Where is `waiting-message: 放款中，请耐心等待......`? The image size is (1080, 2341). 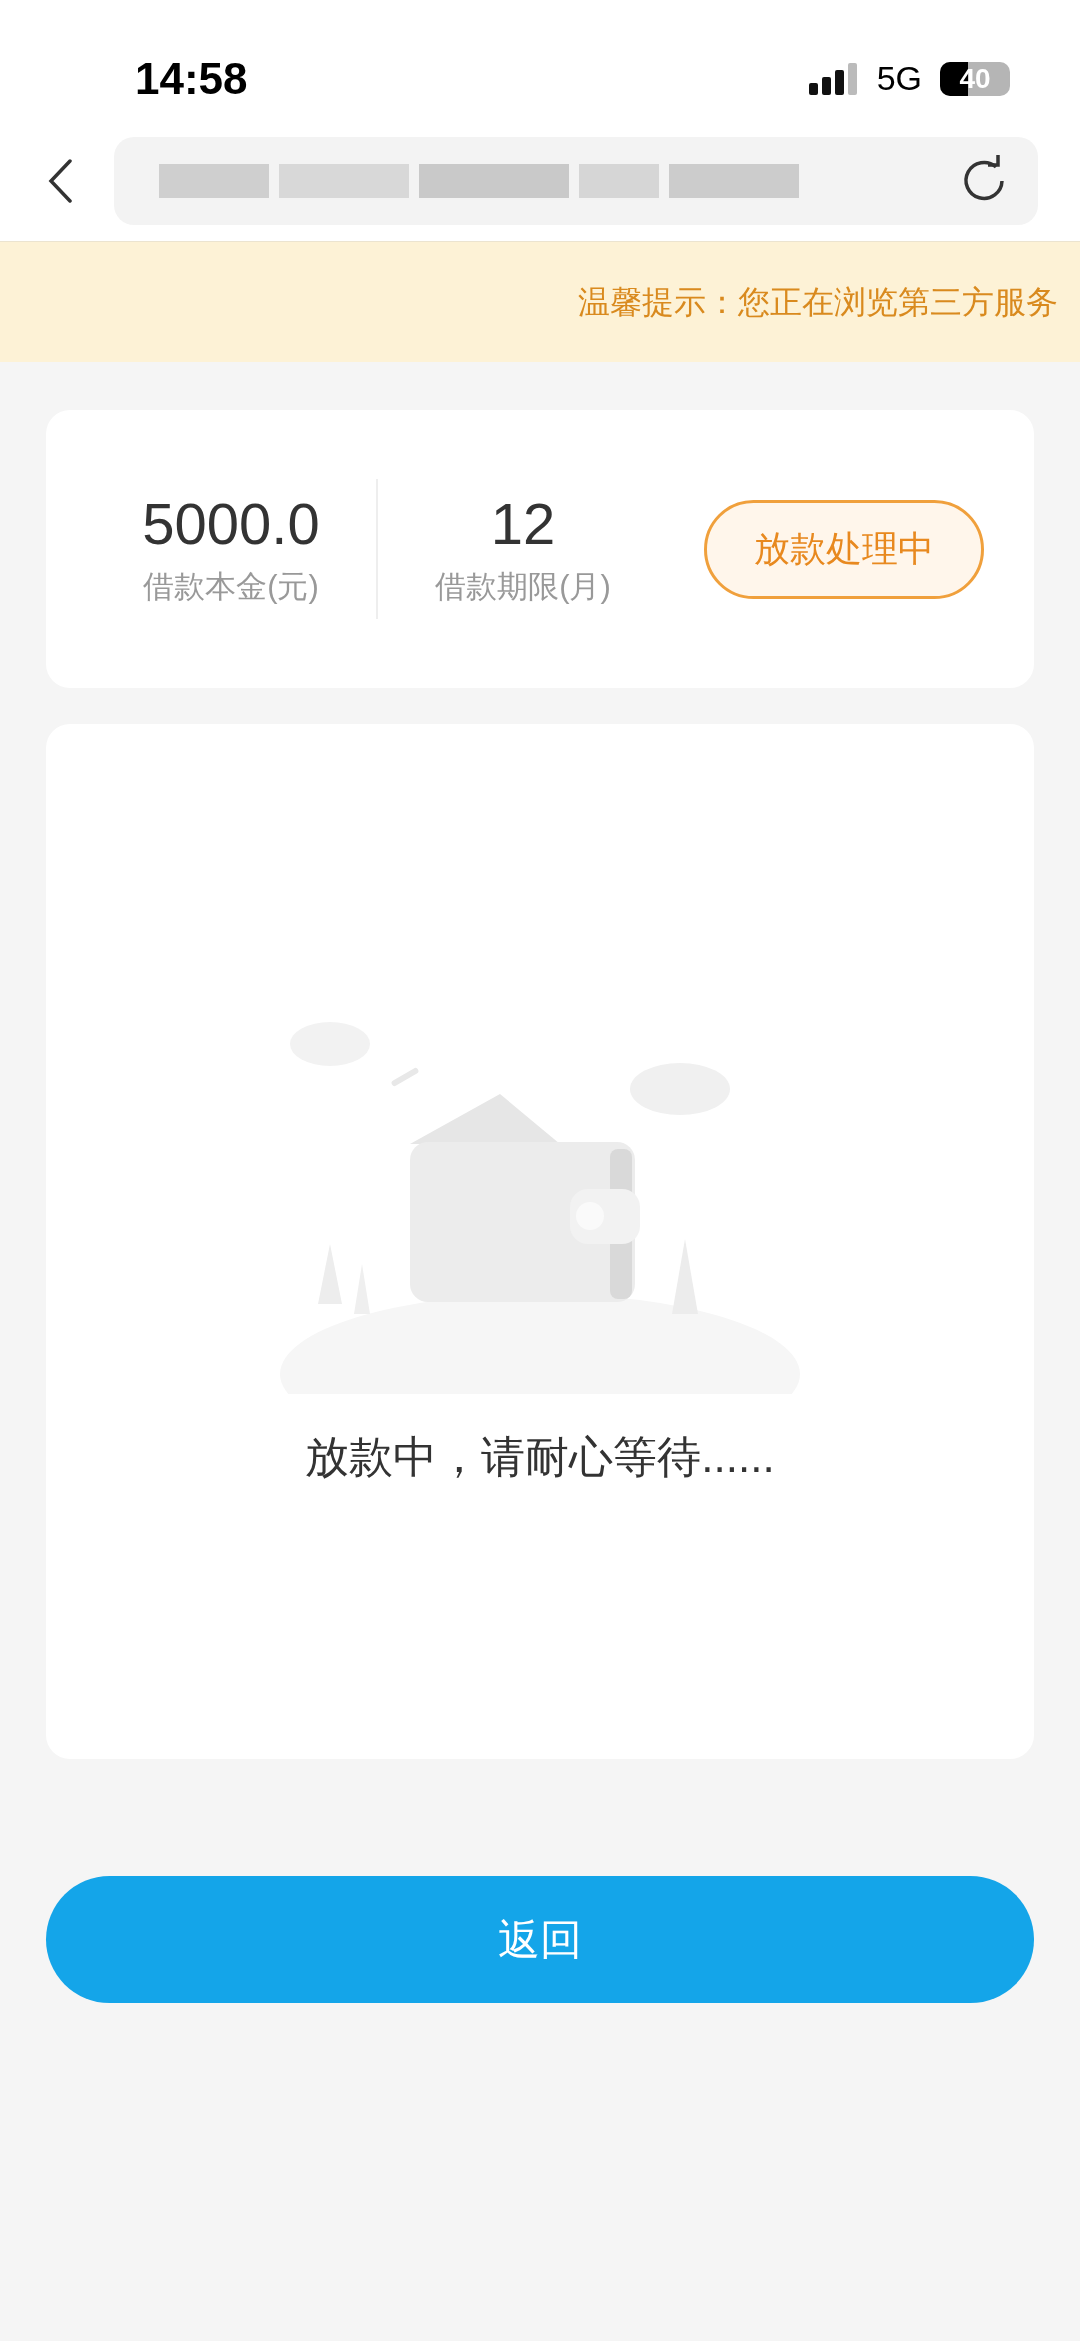 waiting-message: 放款中，请耐心等待...... is located at coordinates (540, 1457).